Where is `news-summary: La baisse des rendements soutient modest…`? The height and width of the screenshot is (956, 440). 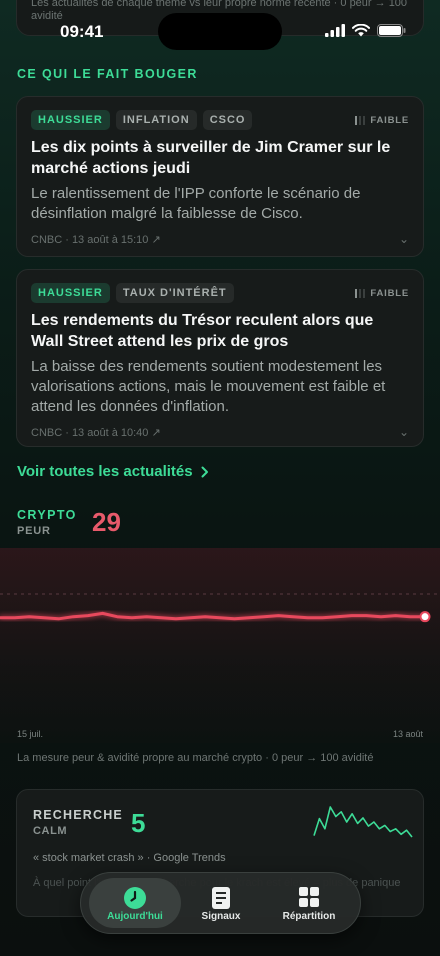 news-summary: La baisse des rendements soutient modest… is located at coordinates (208, 386).